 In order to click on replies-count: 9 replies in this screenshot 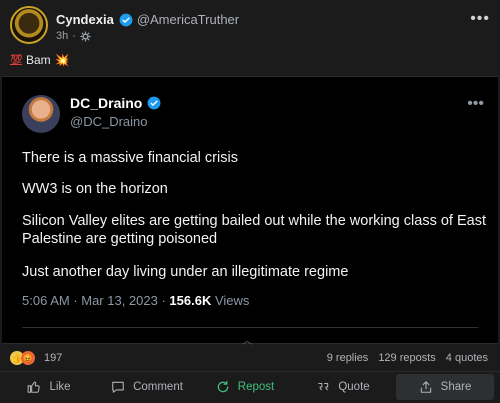, I will do `click(348, 358)`.